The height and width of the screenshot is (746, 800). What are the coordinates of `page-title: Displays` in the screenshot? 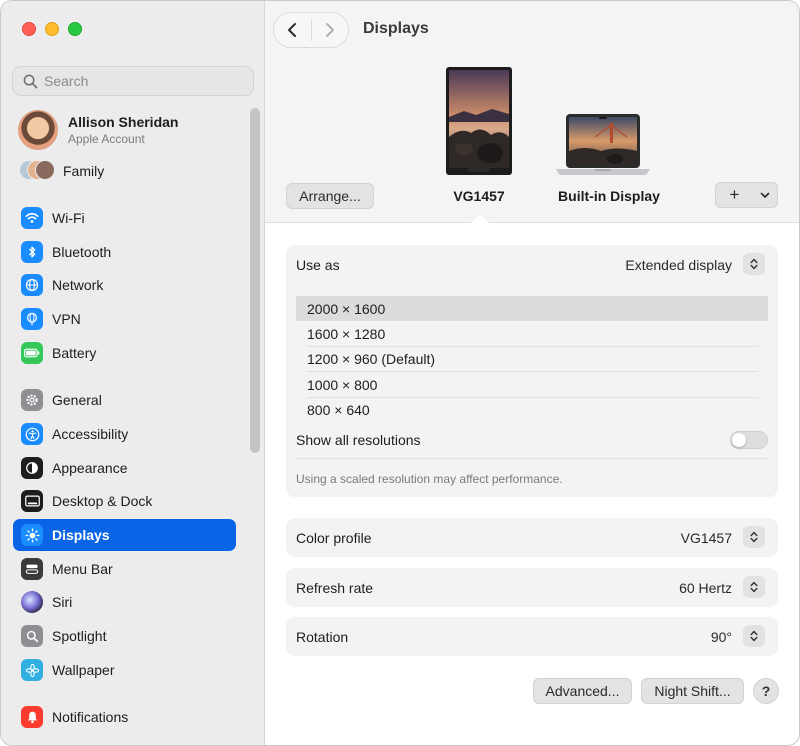 It's located at (396, 28).